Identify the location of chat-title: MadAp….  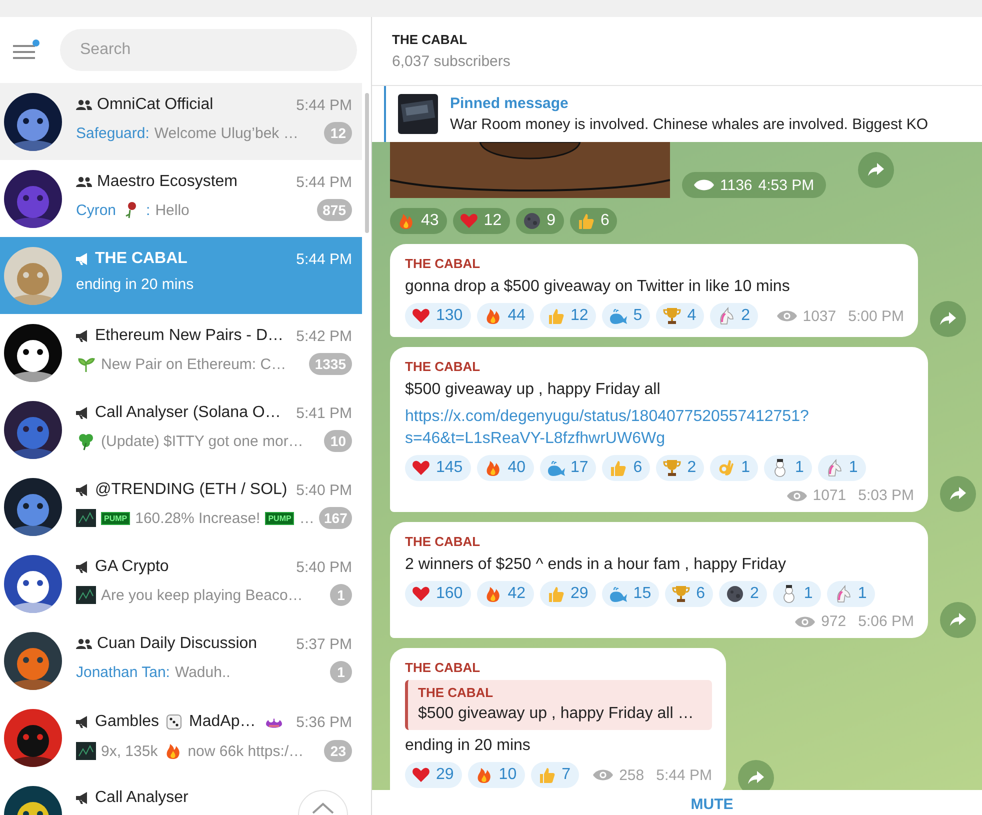
(222, 722).